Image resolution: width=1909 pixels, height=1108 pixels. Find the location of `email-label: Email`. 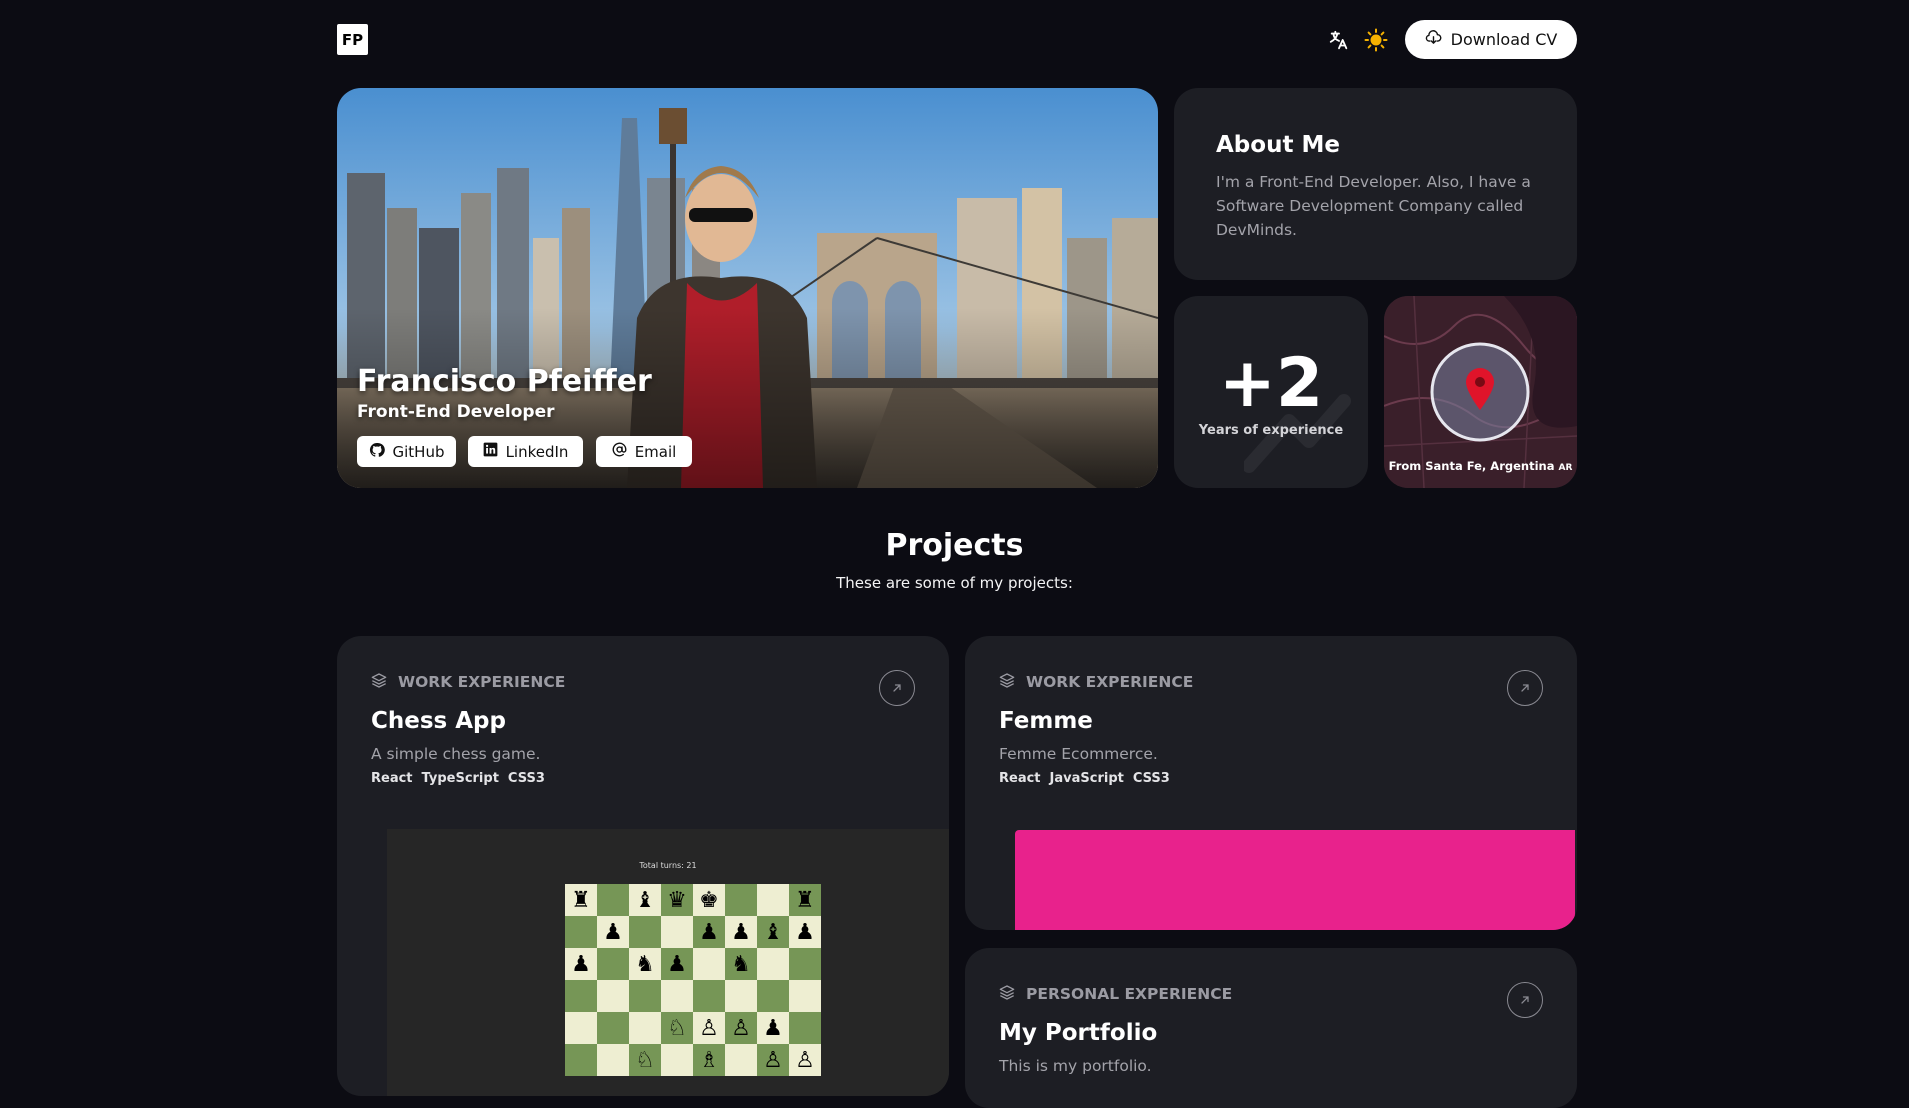

email-label: Email is located at coordinates (655, 451).